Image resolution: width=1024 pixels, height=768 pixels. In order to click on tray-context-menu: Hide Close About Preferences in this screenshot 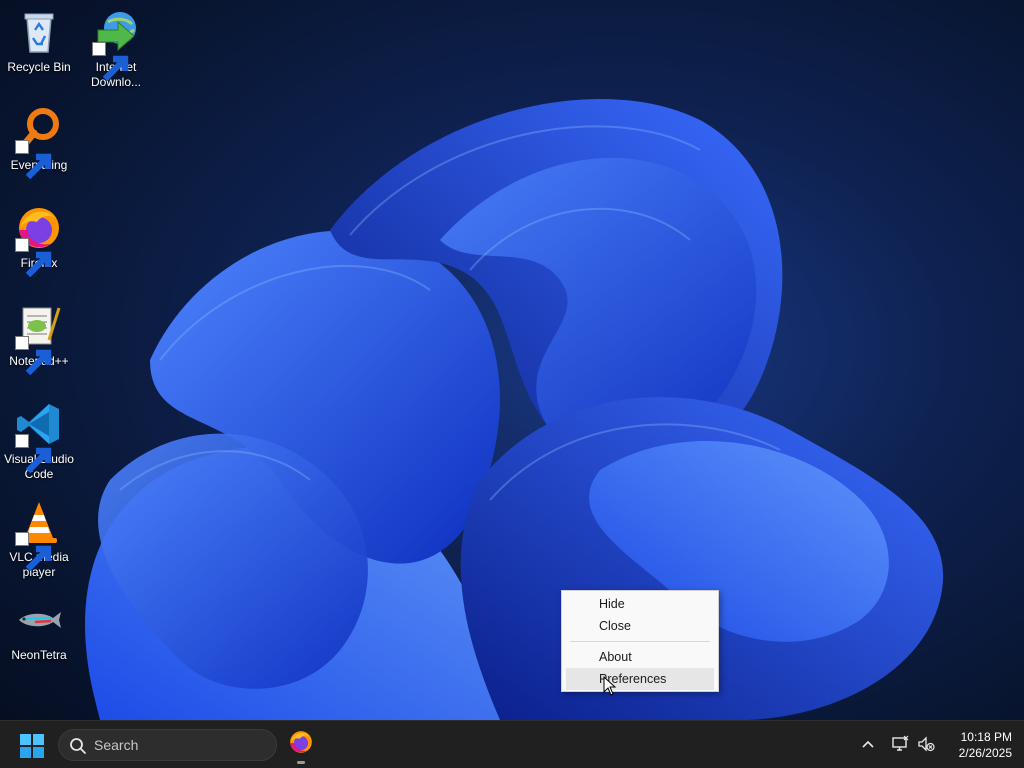, I will do `click(640, 641)`.